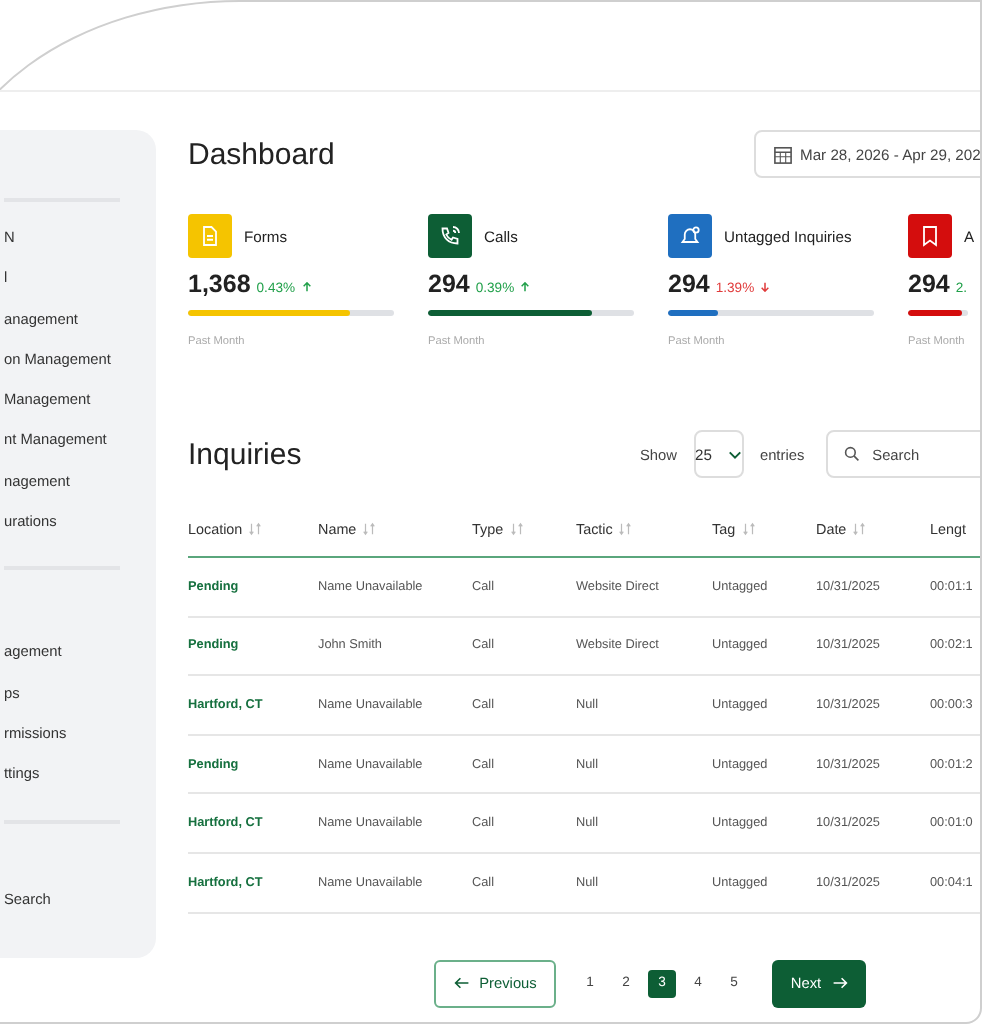 The width and height of the screenshot is (982, 1030). I want to click on page-title: Dashboard, so click(261, 154).